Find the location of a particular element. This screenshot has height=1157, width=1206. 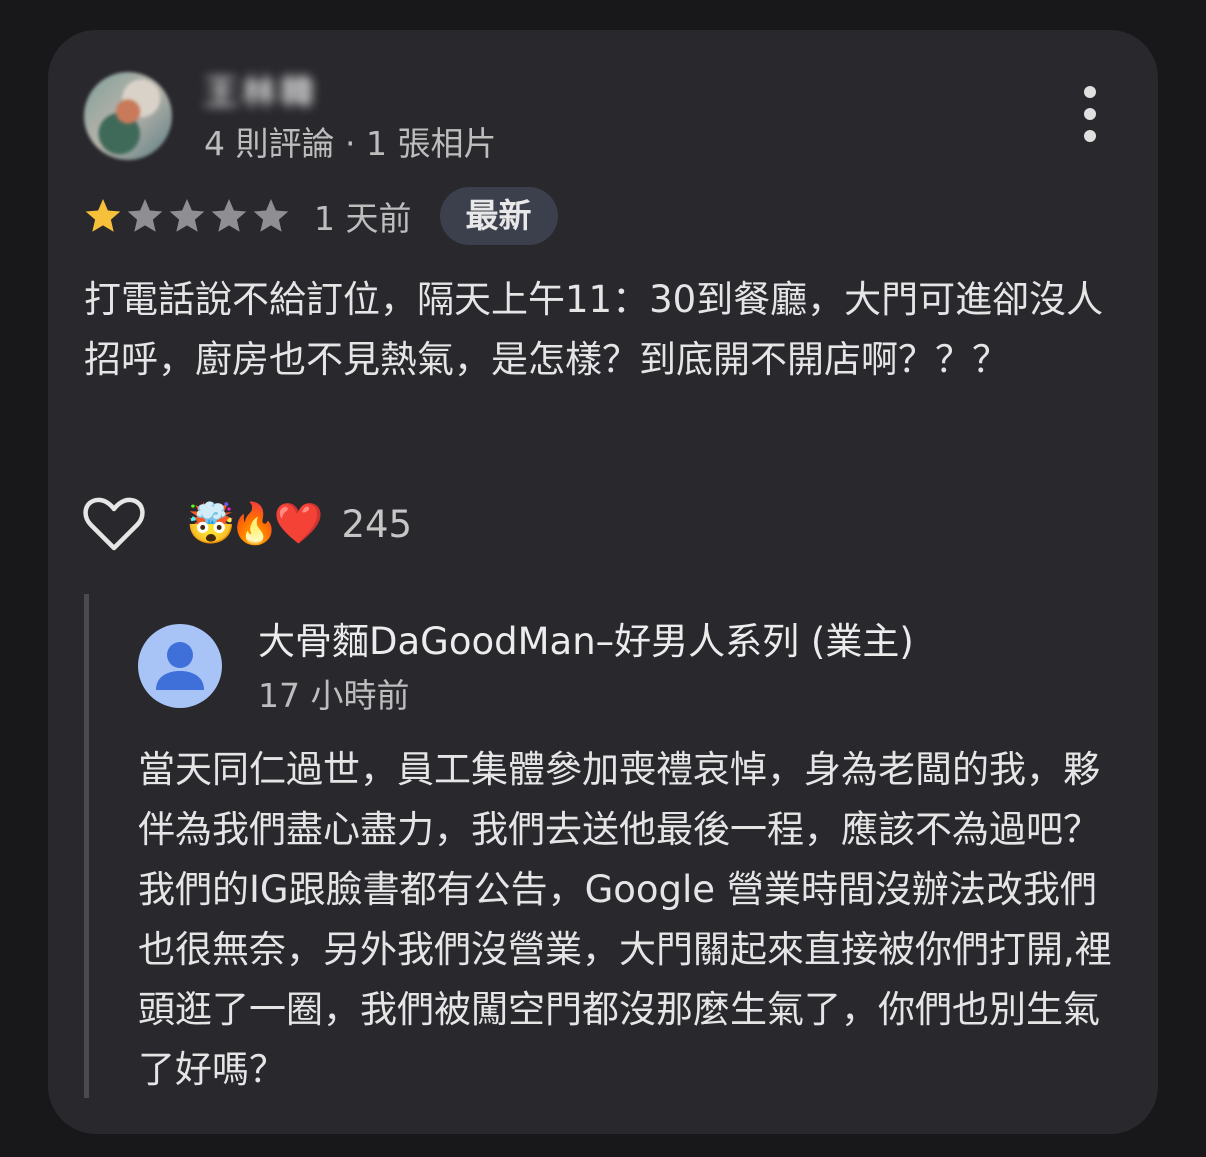

reaction-row: 🤯 🔥 ❤️ 245 is located at coordinates (247, 524).